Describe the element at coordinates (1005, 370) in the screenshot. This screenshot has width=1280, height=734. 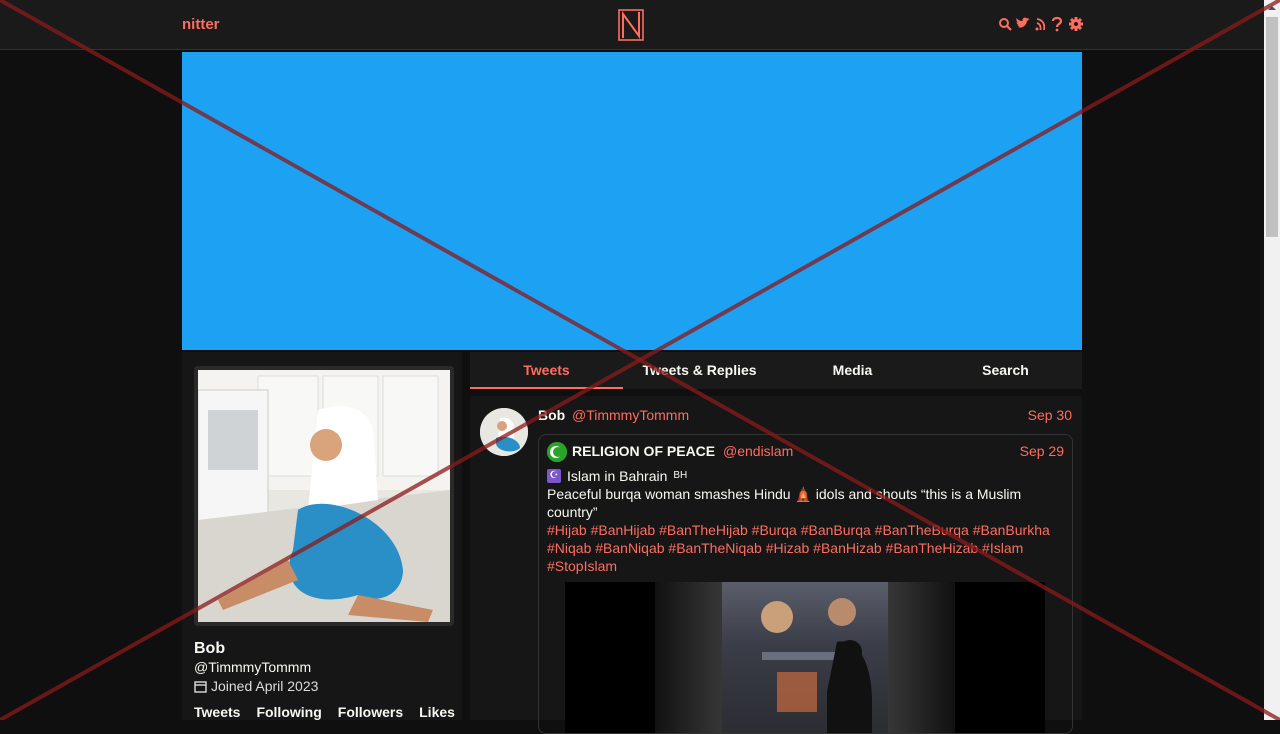
I see `tab-search: Search` at that location.